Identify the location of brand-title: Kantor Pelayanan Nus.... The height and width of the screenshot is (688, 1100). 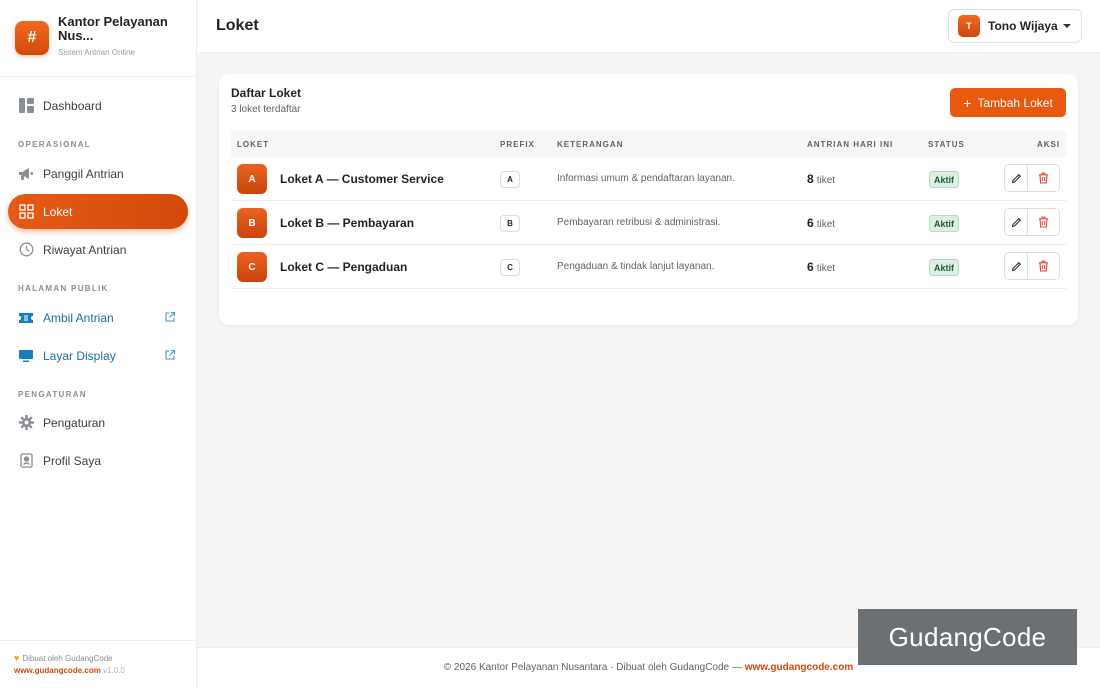
(113, 28).